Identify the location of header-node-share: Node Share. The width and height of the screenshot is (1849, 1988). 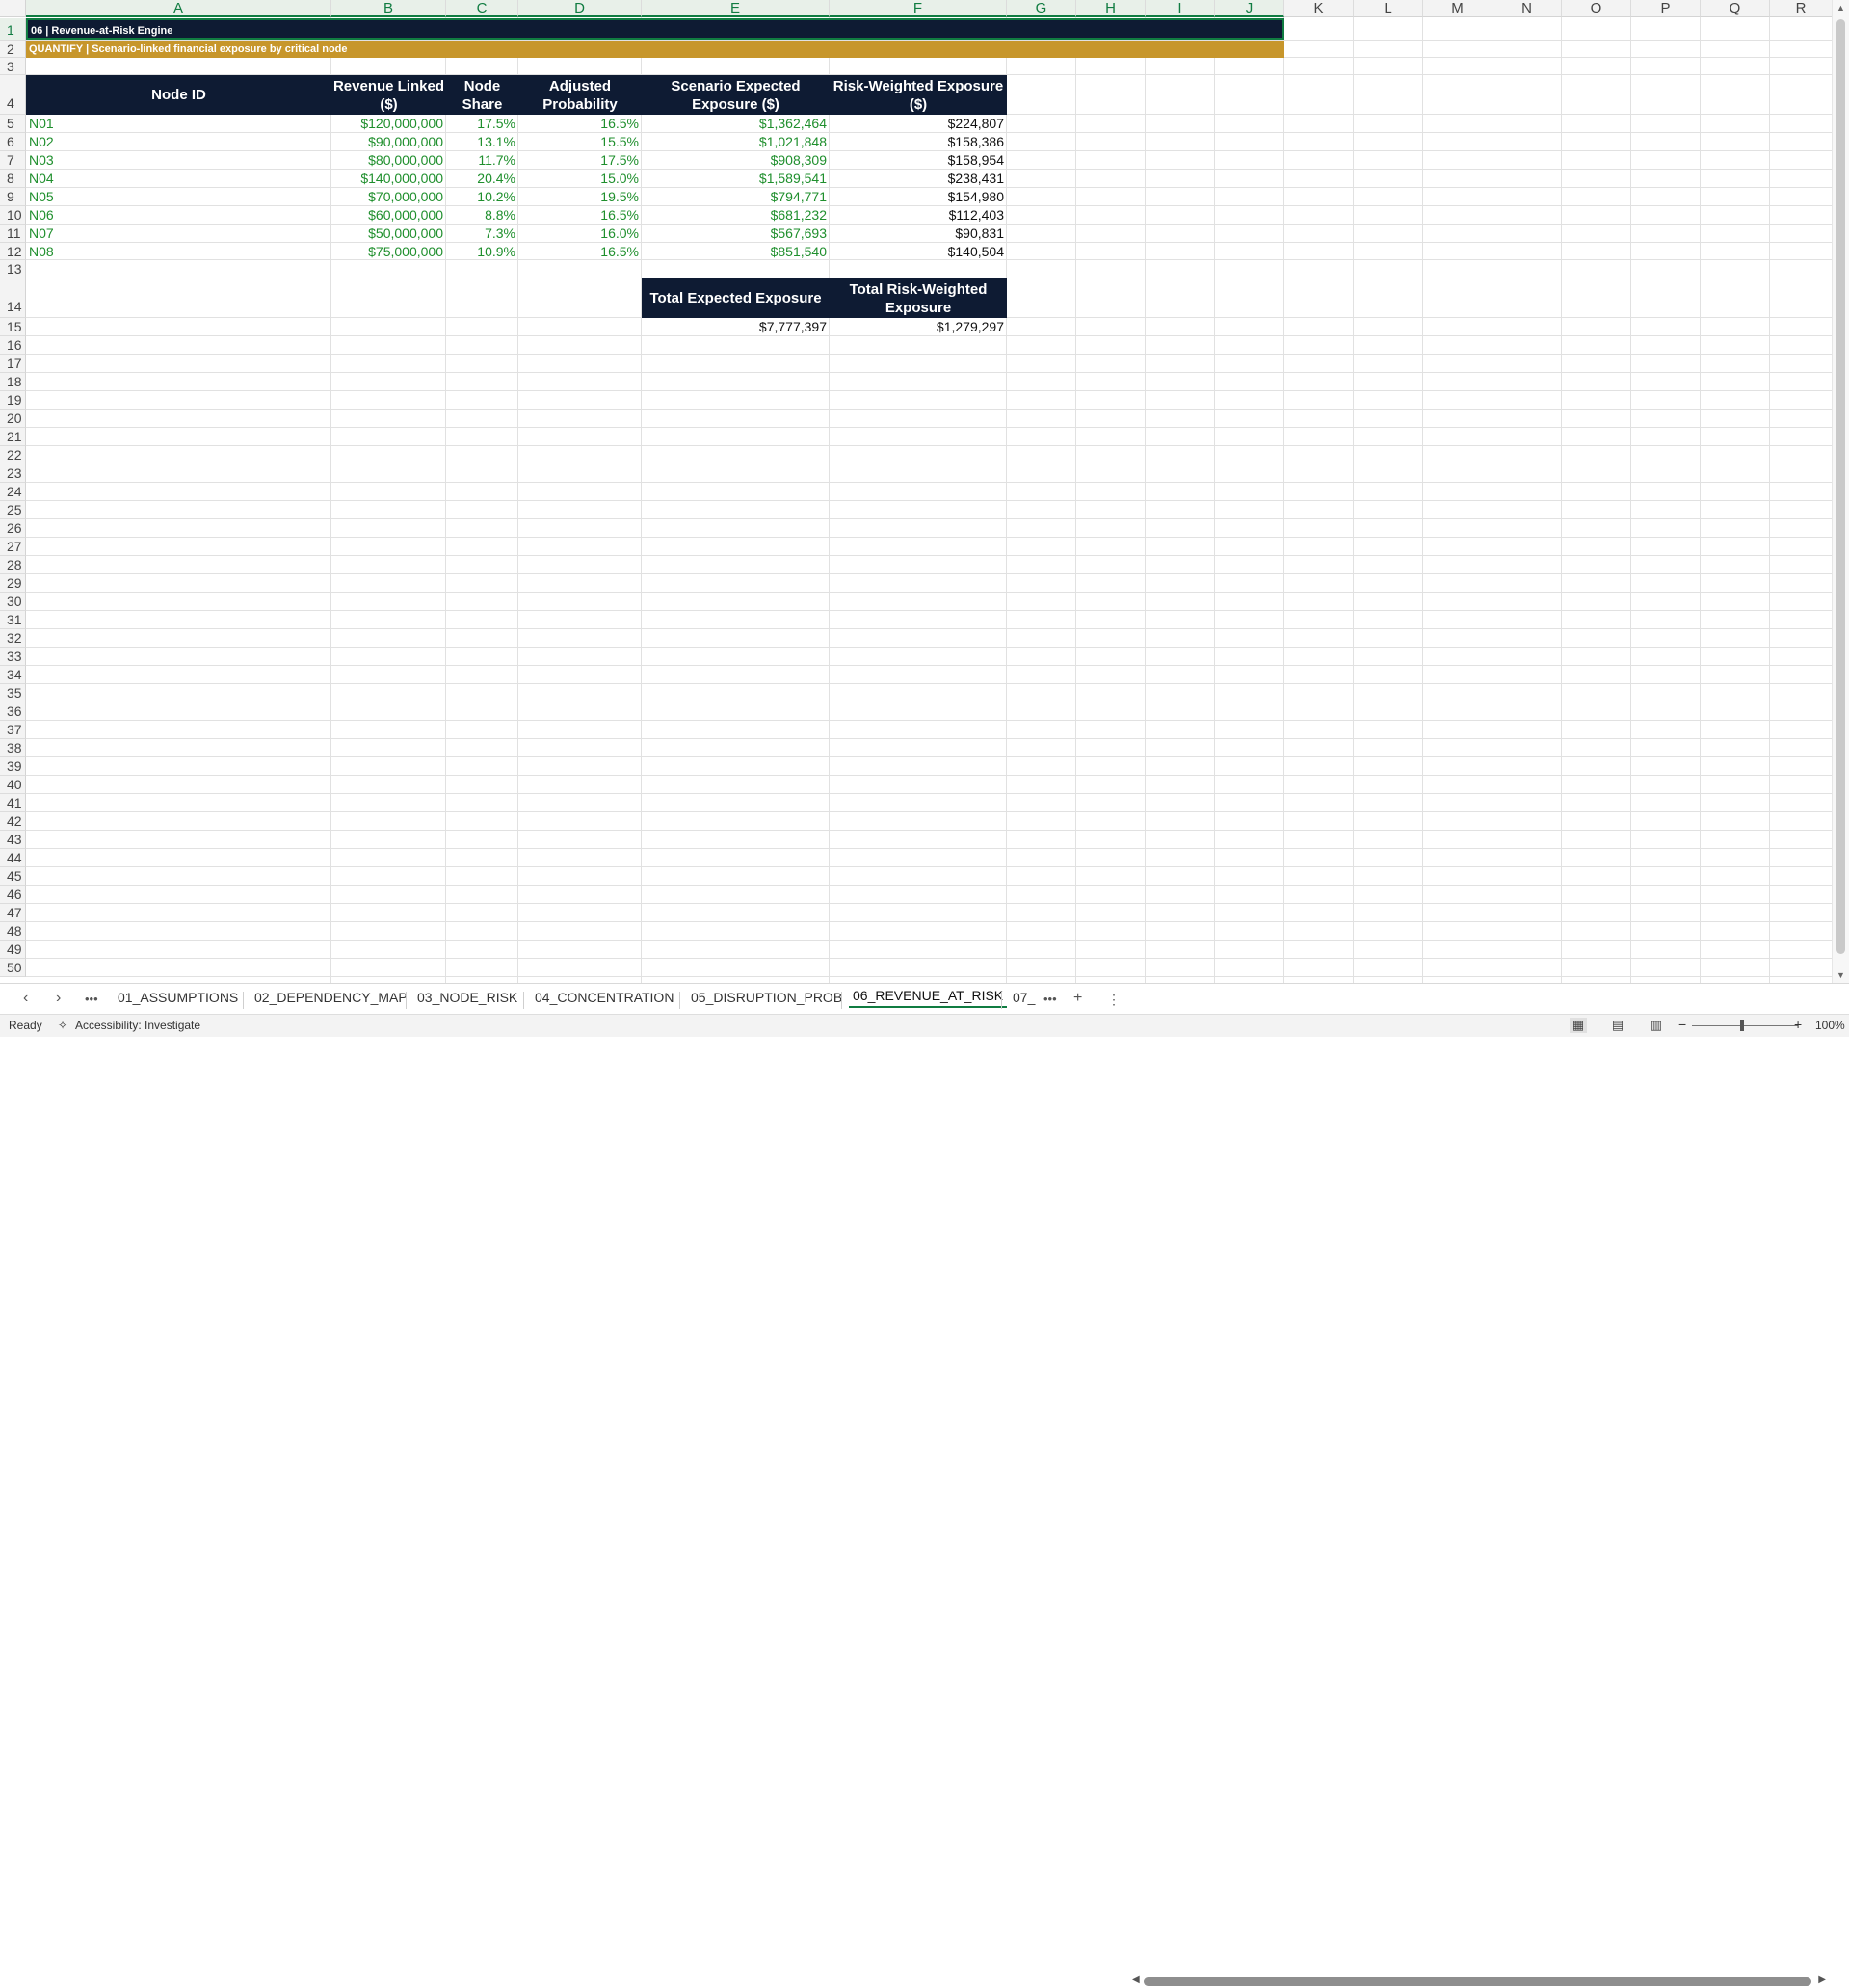
(482, 95).